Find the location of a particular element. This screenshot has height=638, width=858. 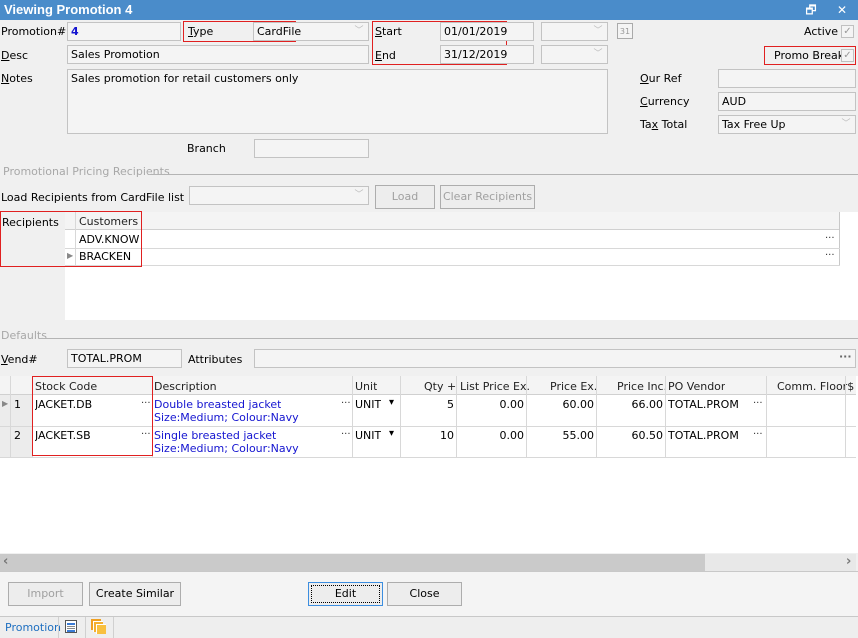

stock-code-highlight is located at coordinates (92, 416).